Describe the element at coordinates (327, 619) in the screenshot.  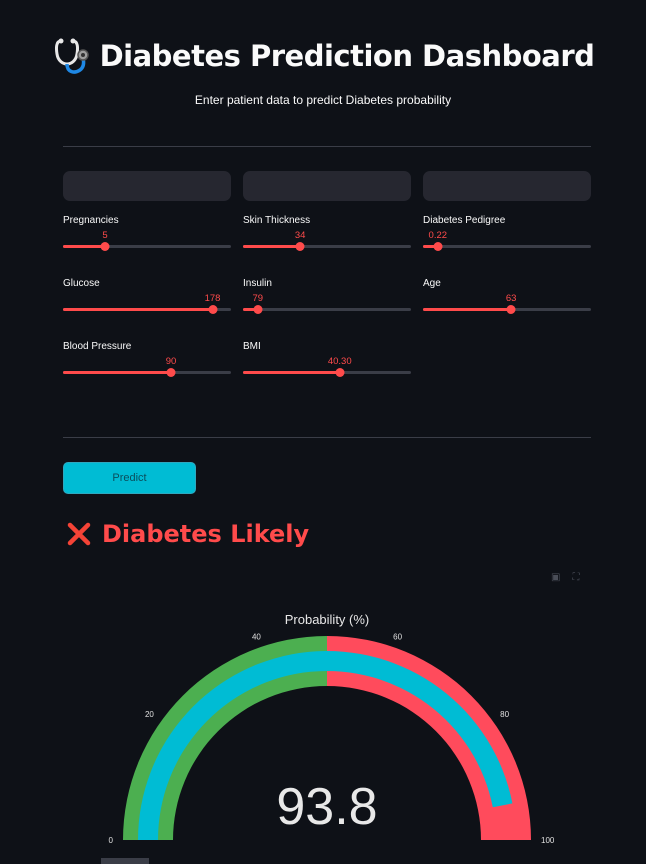
I see `gauge-title: Probability (%)` at that location.